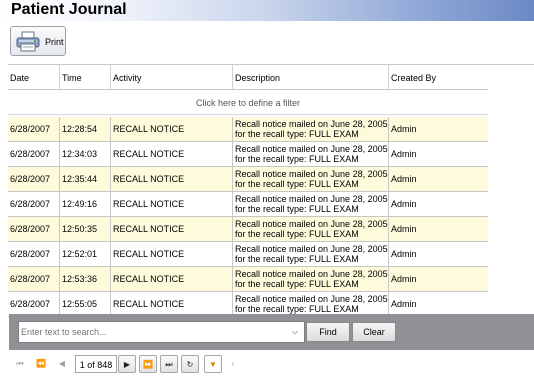 The image size is (534, 386). What do you see at coordinates (271, 364) in the screenshot?
I see `pager: ⏮ ⏪ ◀ 1 of 848 ▶ ⏩ ⏭ ↻ ▼ ‹` at bounding box center [271, 364].